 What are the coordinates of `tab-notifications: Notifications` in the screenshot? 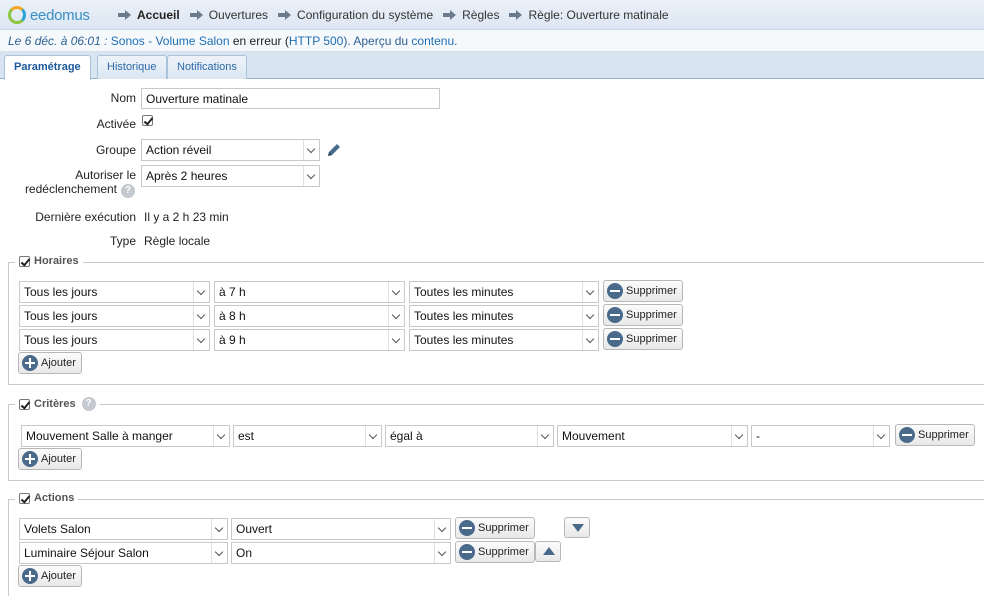 It's located at (207, 67).